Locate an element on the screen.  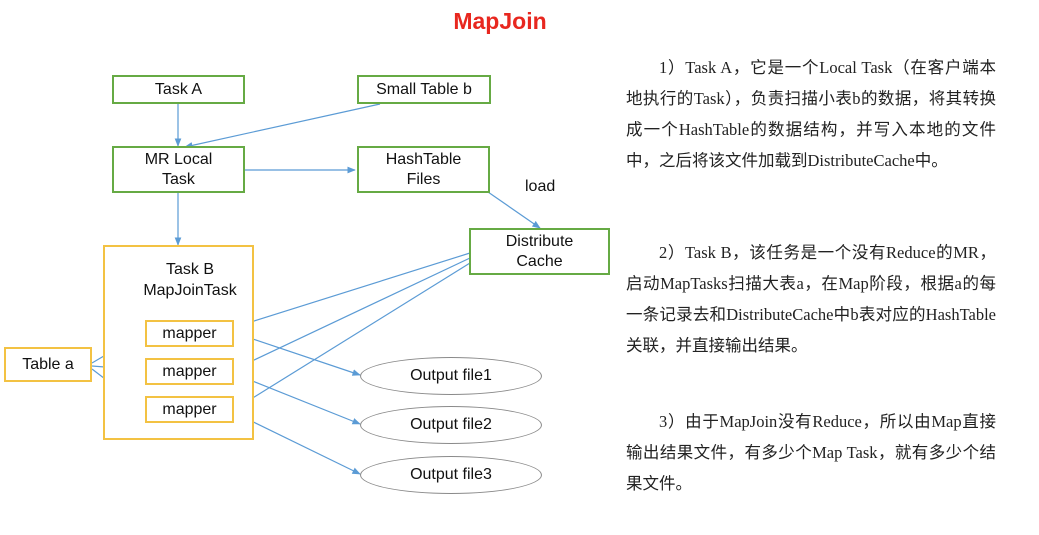
small-table-b-label: Small Table b is located at coordinates (424, 89).